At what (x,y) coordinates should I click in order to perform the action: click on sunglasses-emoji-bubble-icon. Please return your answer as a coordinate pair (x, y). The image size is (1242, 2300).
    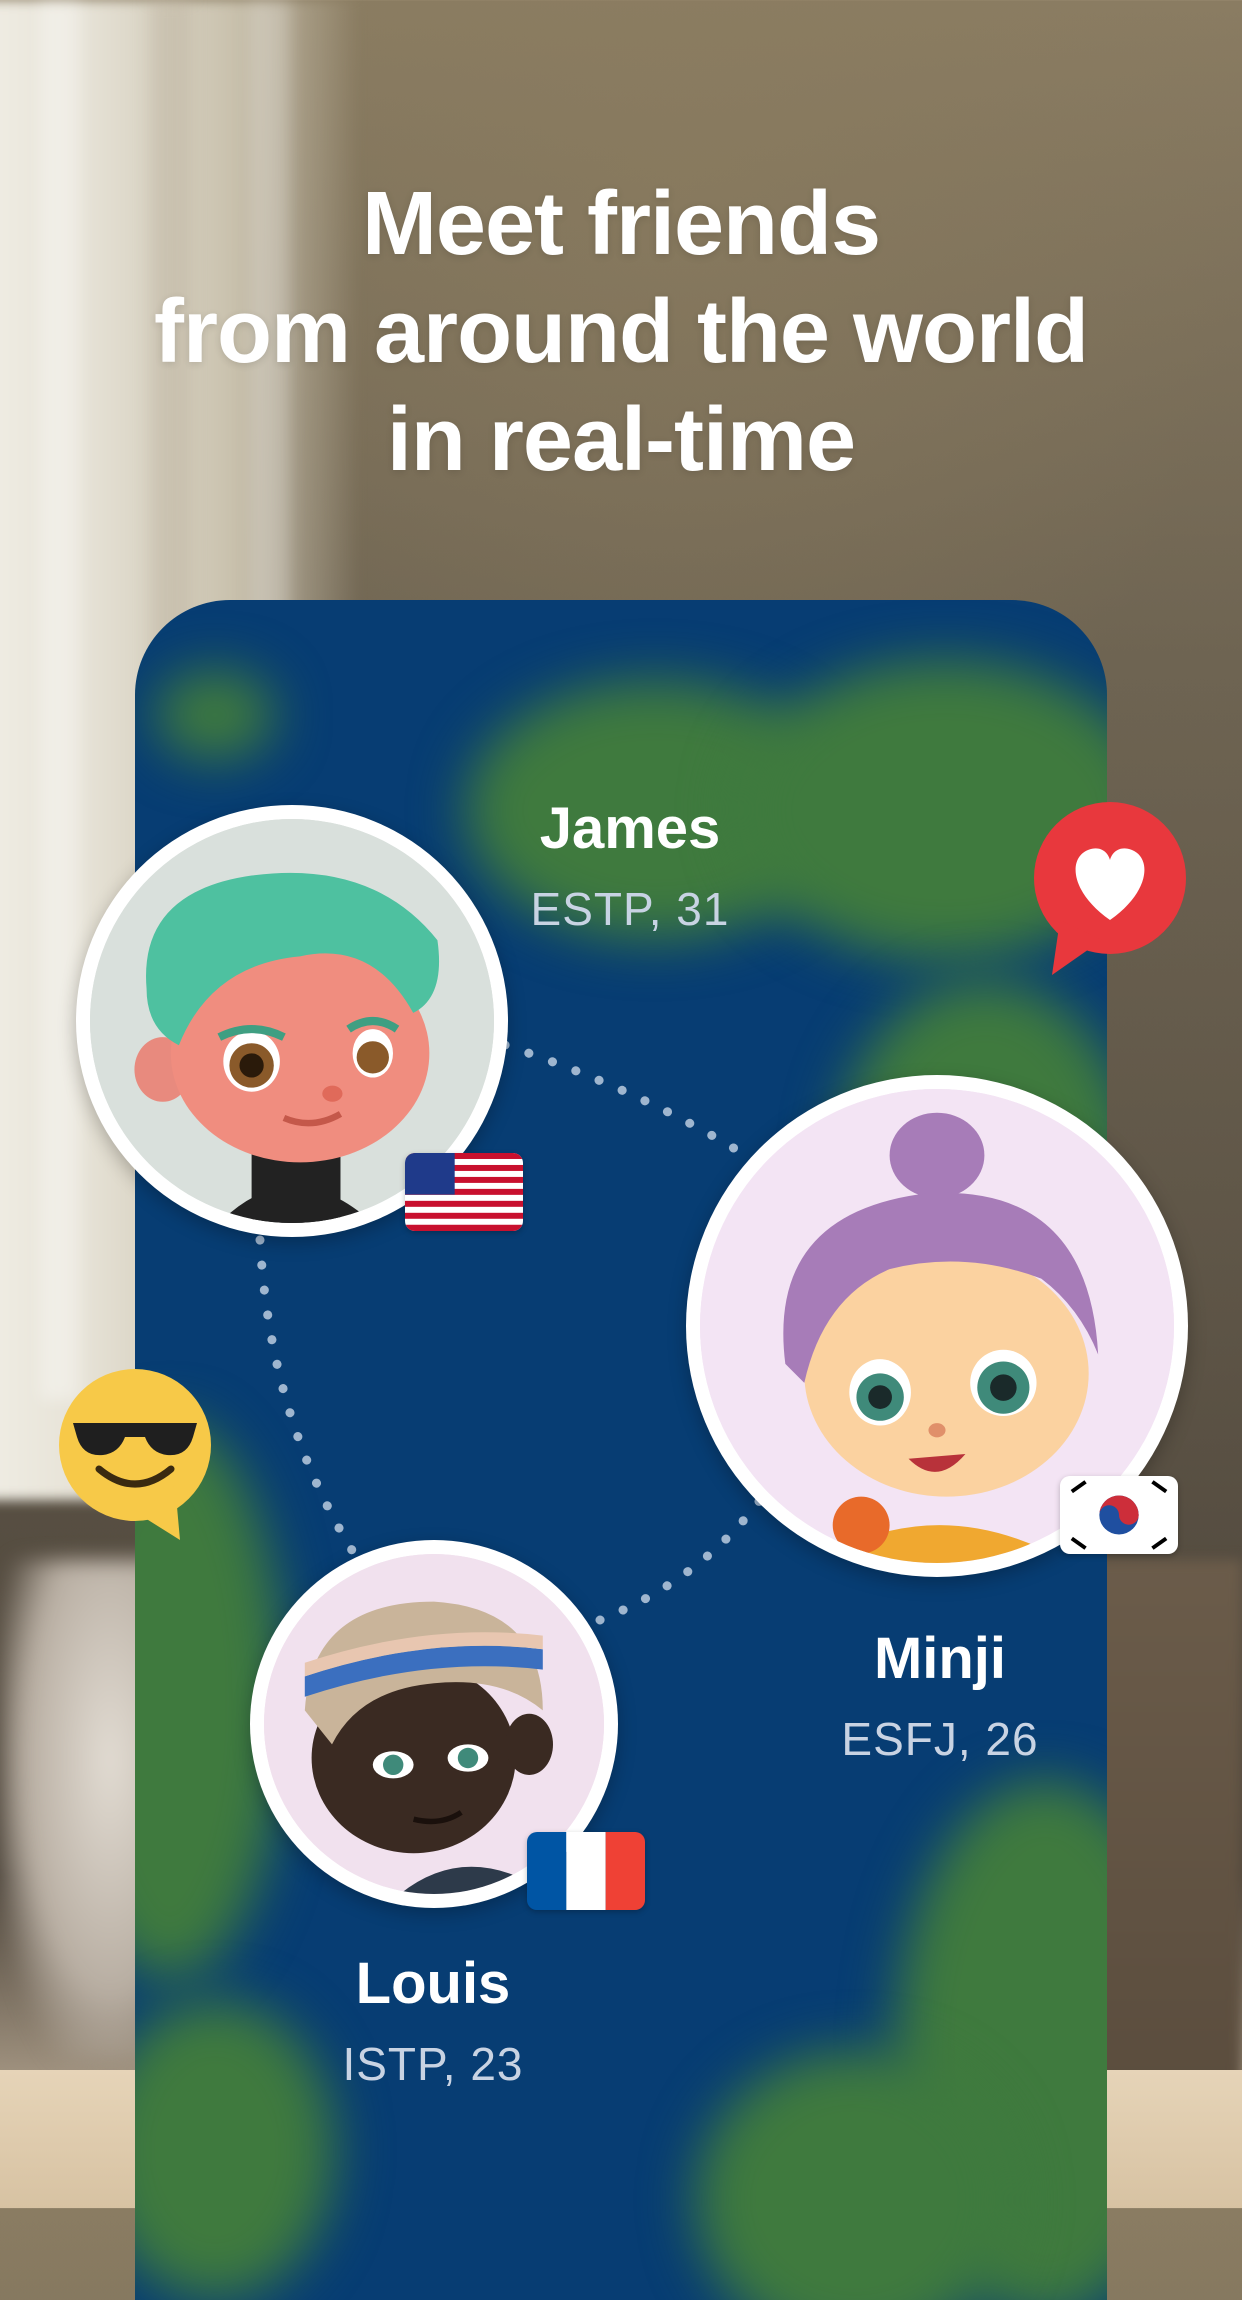
    Looking at the image, I should click on (135, 1454).